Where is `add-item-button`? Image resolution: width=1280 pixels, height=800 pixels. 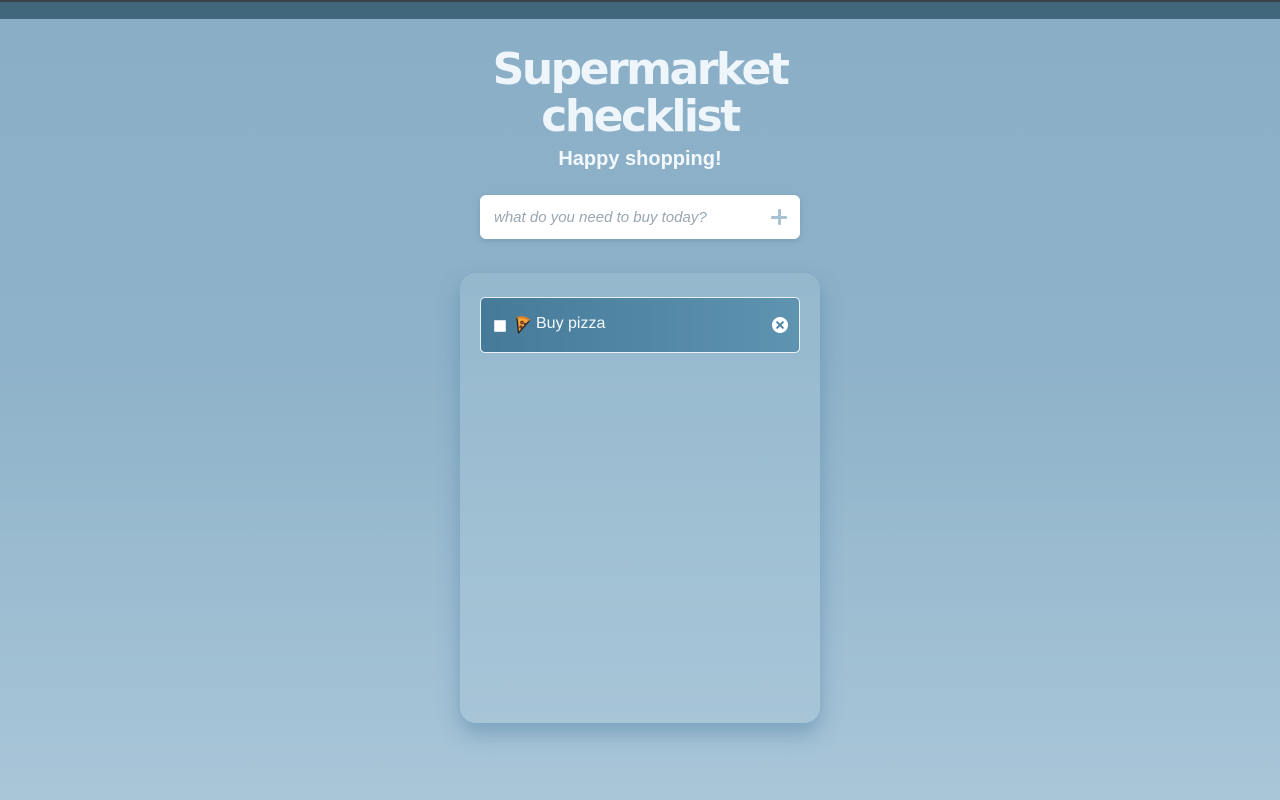 add-item-button is located at coordinates (779, 217).